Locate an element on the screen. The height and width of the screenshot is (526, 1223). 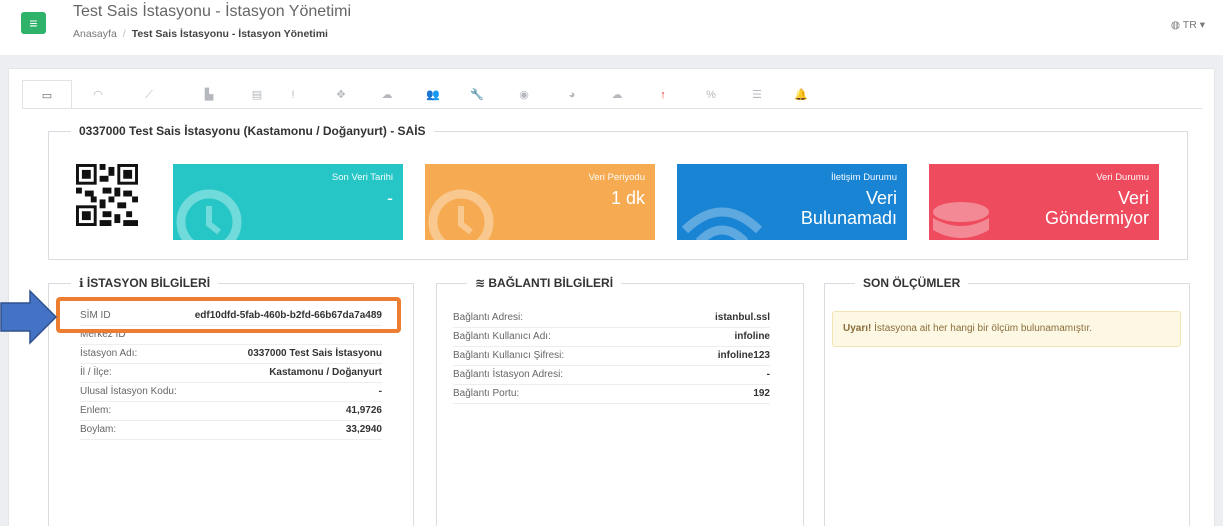
tile-label: Veri Periyodu is located at coordinates (616, 177).